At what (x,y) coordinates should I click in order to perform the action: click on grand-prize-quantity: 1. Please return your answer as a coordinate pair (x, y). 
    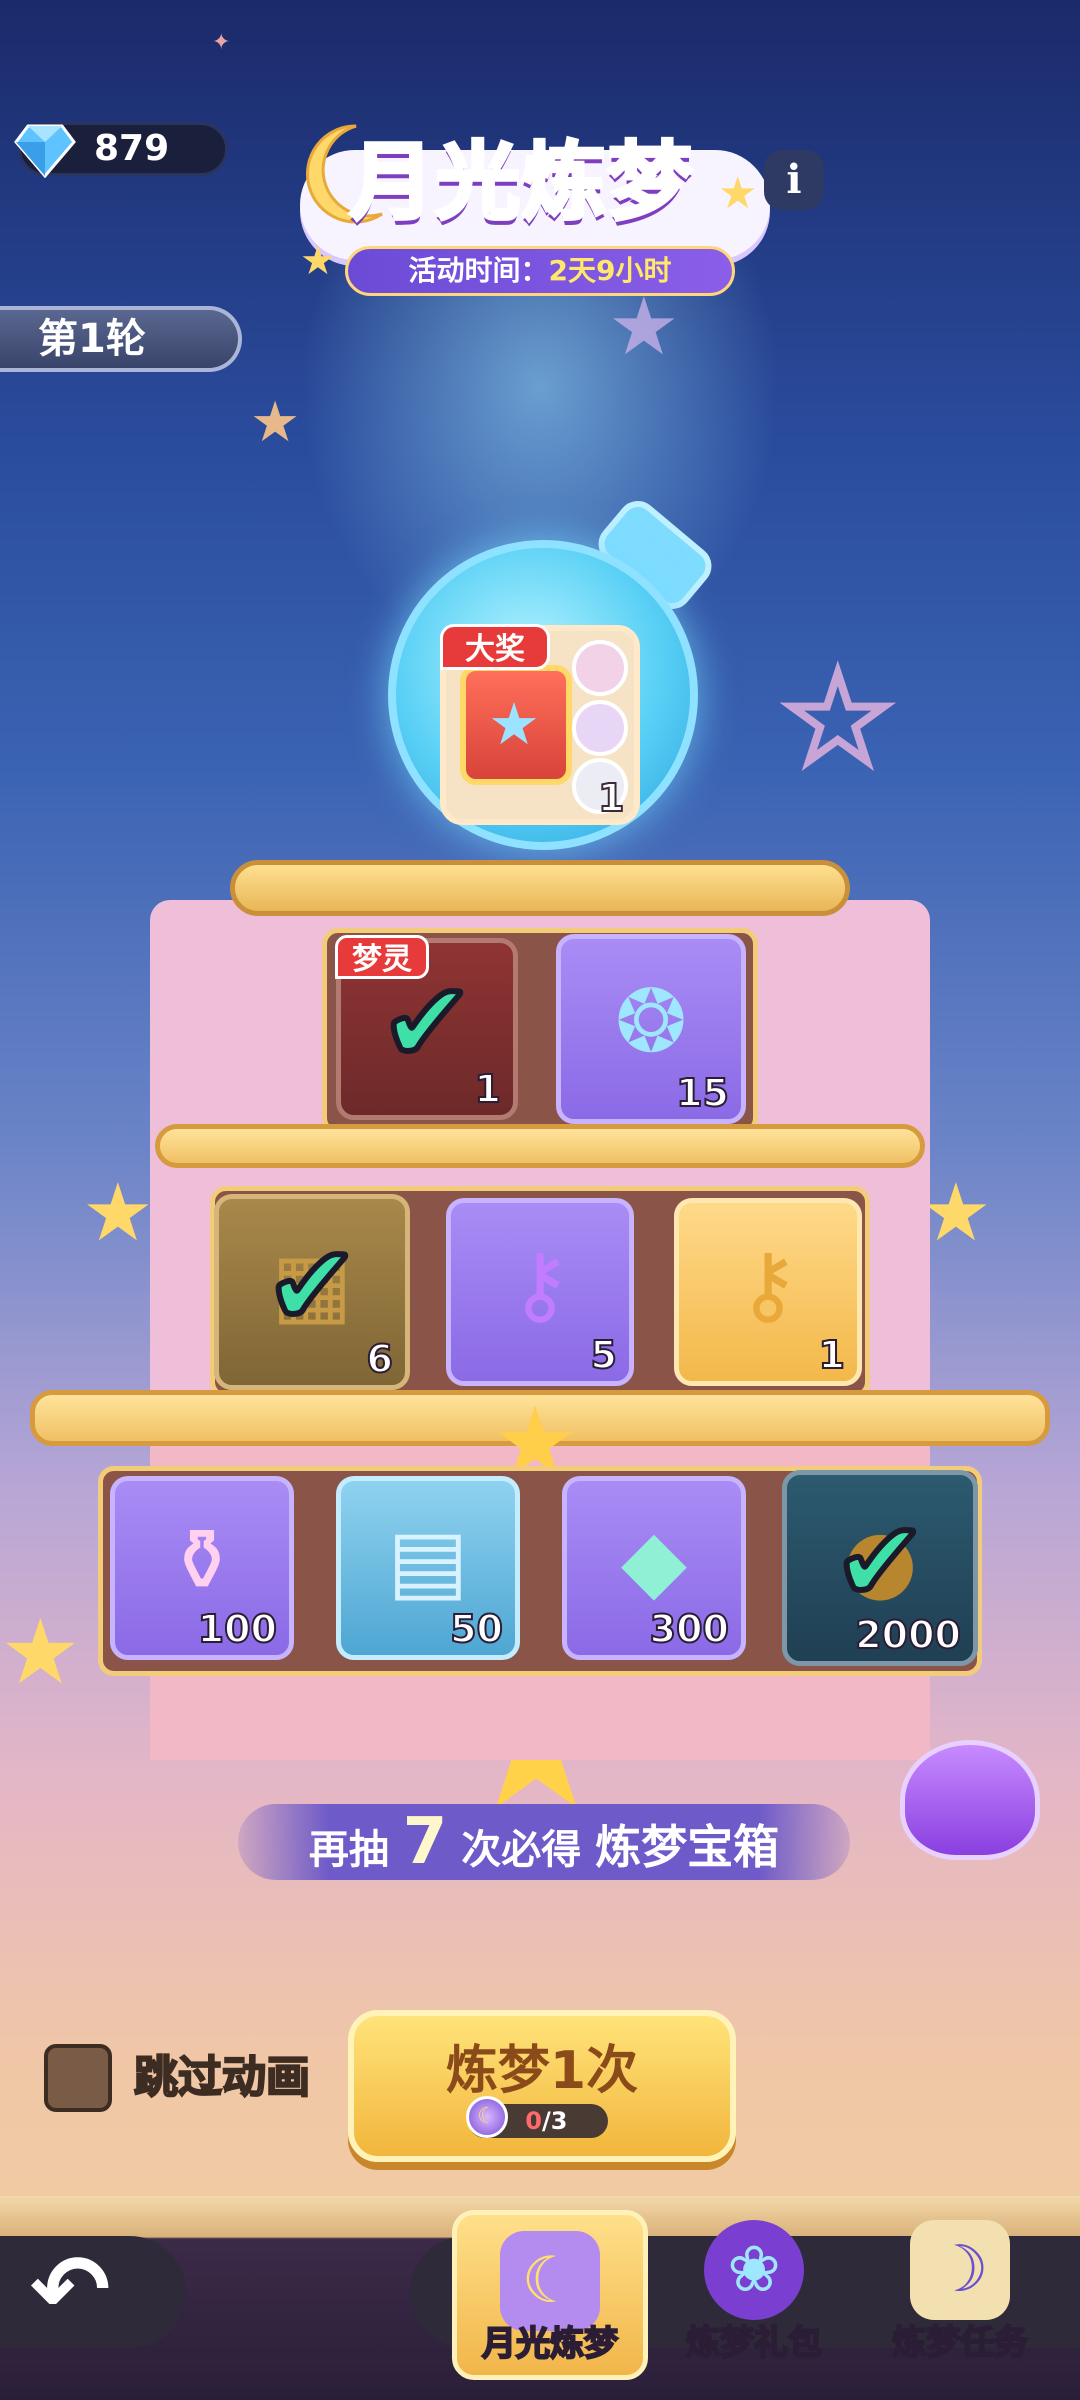
    Looking at the image, I should click on (611, 798).